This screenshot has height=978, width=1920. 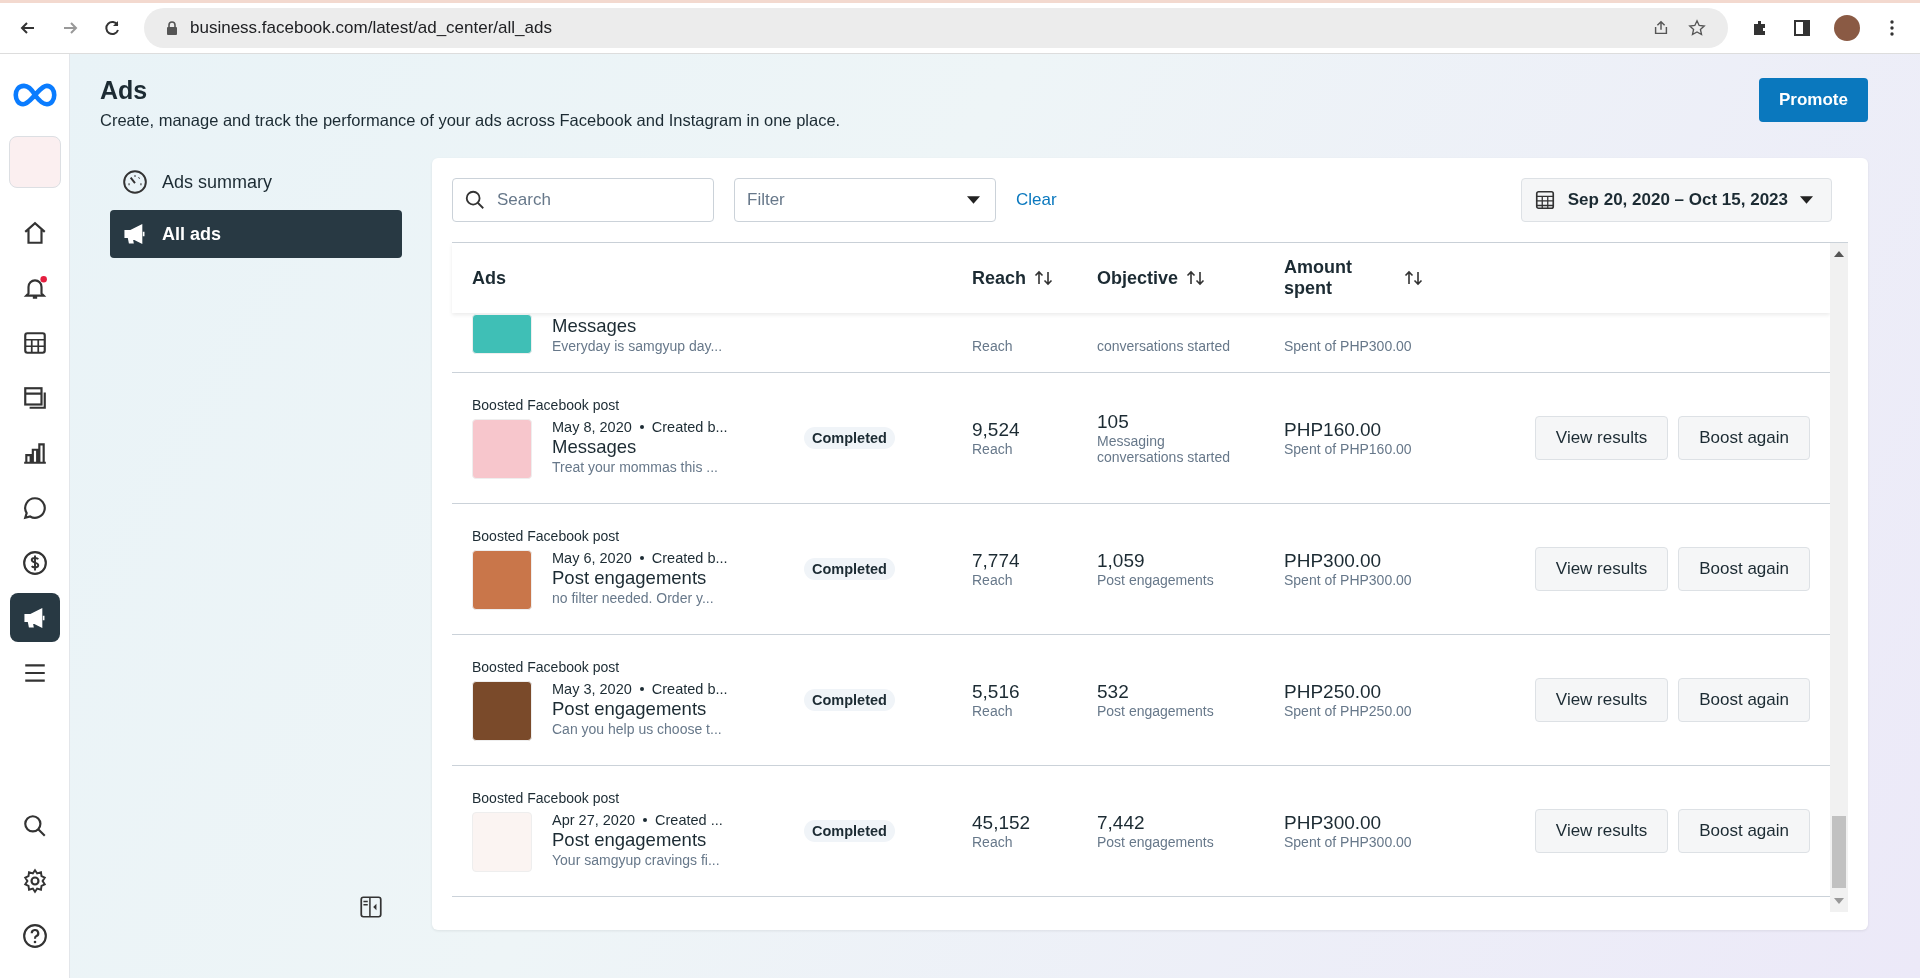 I want to click on column-header: Objective, so click(x=1138, y=278).